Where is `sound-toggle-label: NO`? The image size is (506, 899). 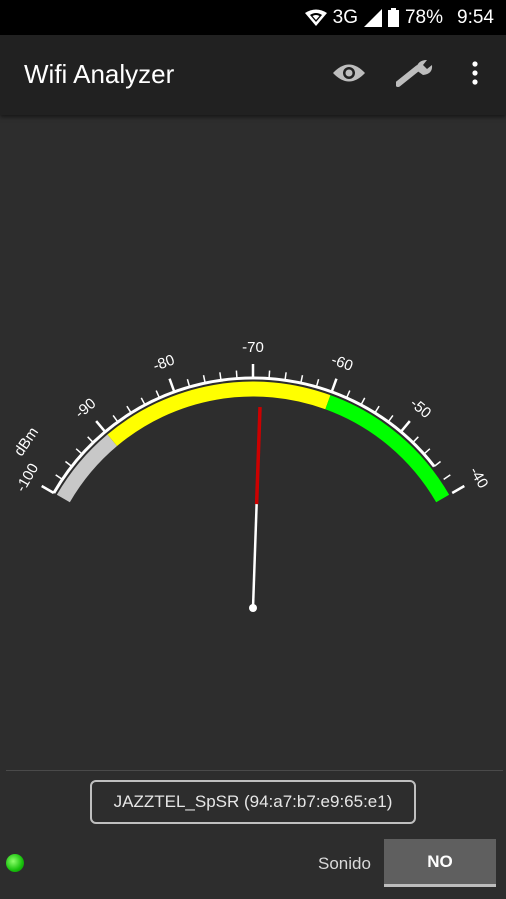
sound-toggle-label: NO is located at coordinates (440, 861).